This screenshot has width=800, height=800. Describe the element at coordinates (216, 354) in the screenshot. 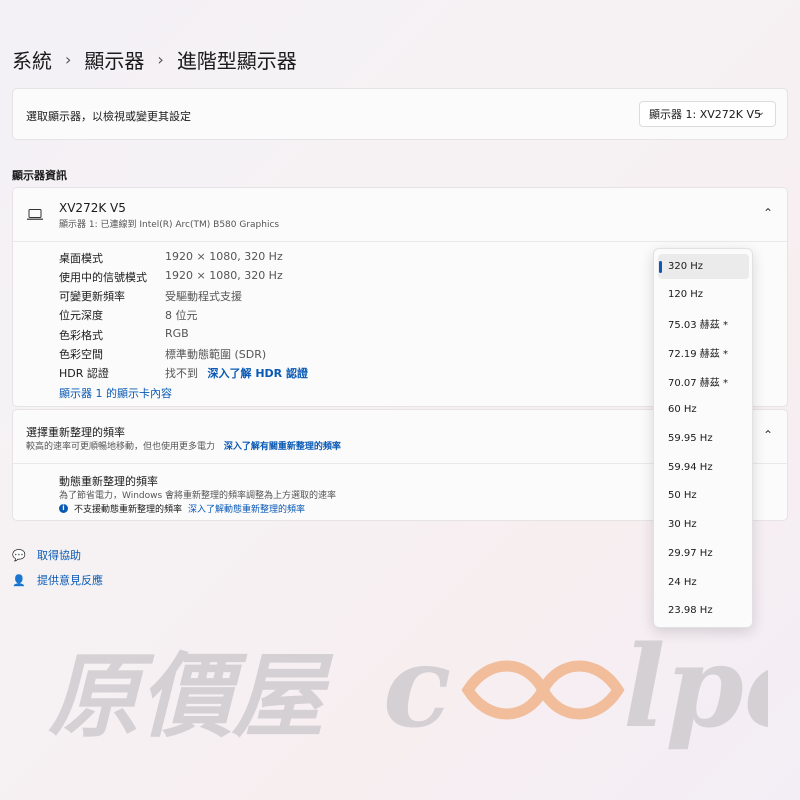

I see `info-value: 標準動態範圍 (SDR)` at that location.